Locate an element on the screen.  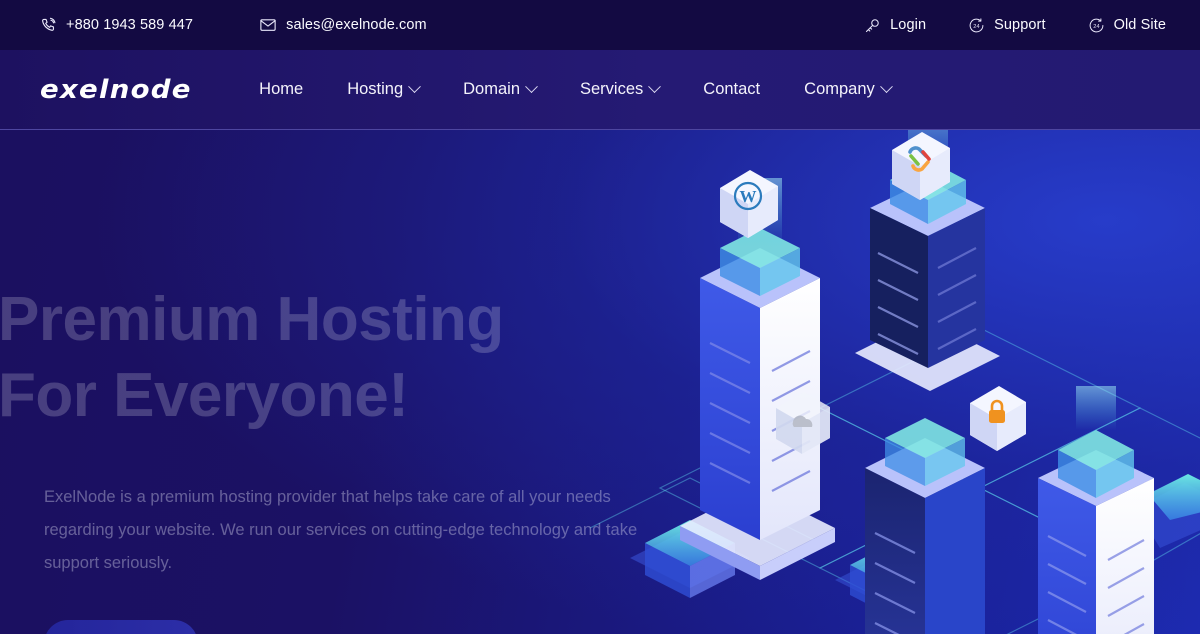
nav-label: Contact is located at coordinates (732, 89).